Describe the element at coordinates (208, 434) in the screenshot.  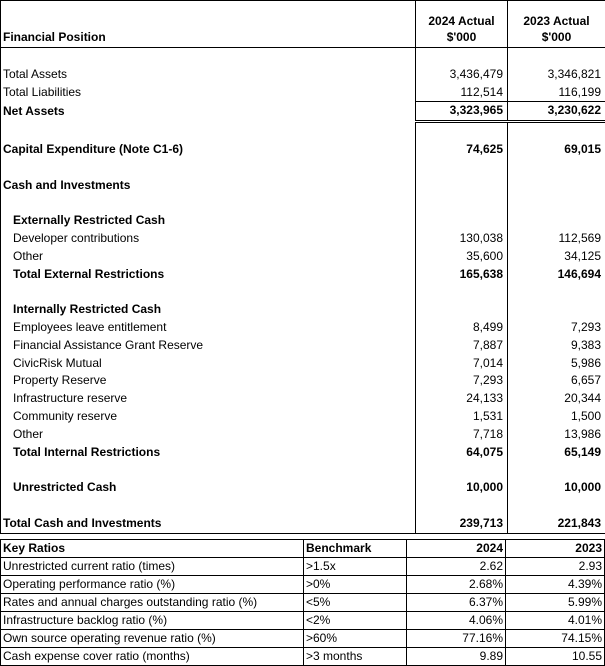
I see `row-label: Other` at that location.